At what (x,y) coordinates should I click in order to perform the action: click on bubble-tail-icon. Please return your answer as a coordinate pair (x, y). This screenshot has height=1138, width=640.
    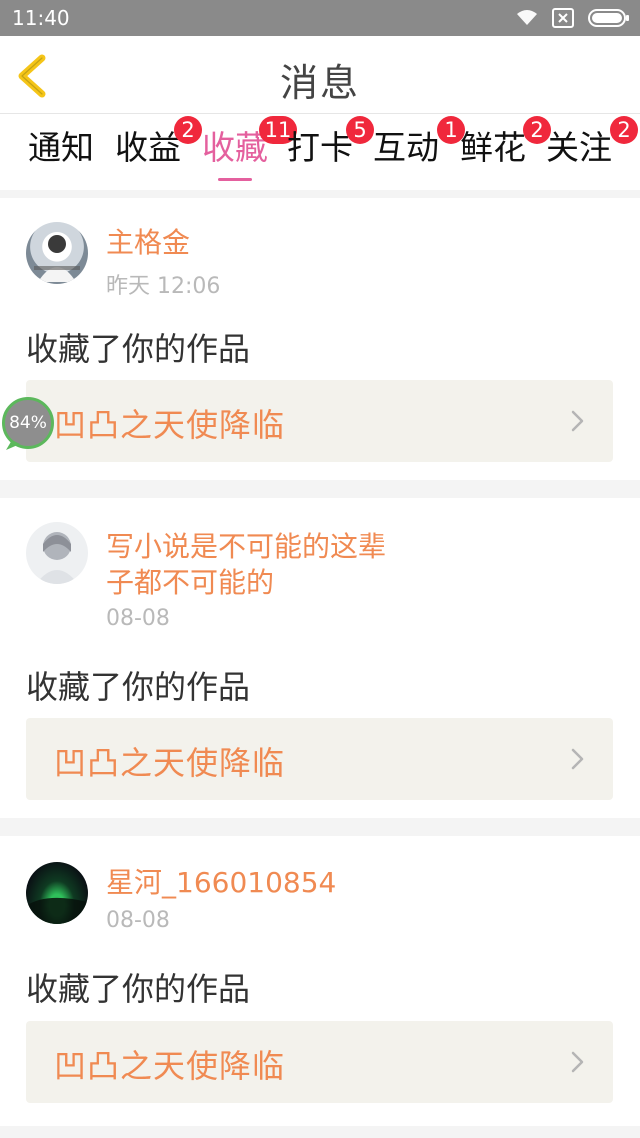
    Looking at the image, I should click on (13, 445).